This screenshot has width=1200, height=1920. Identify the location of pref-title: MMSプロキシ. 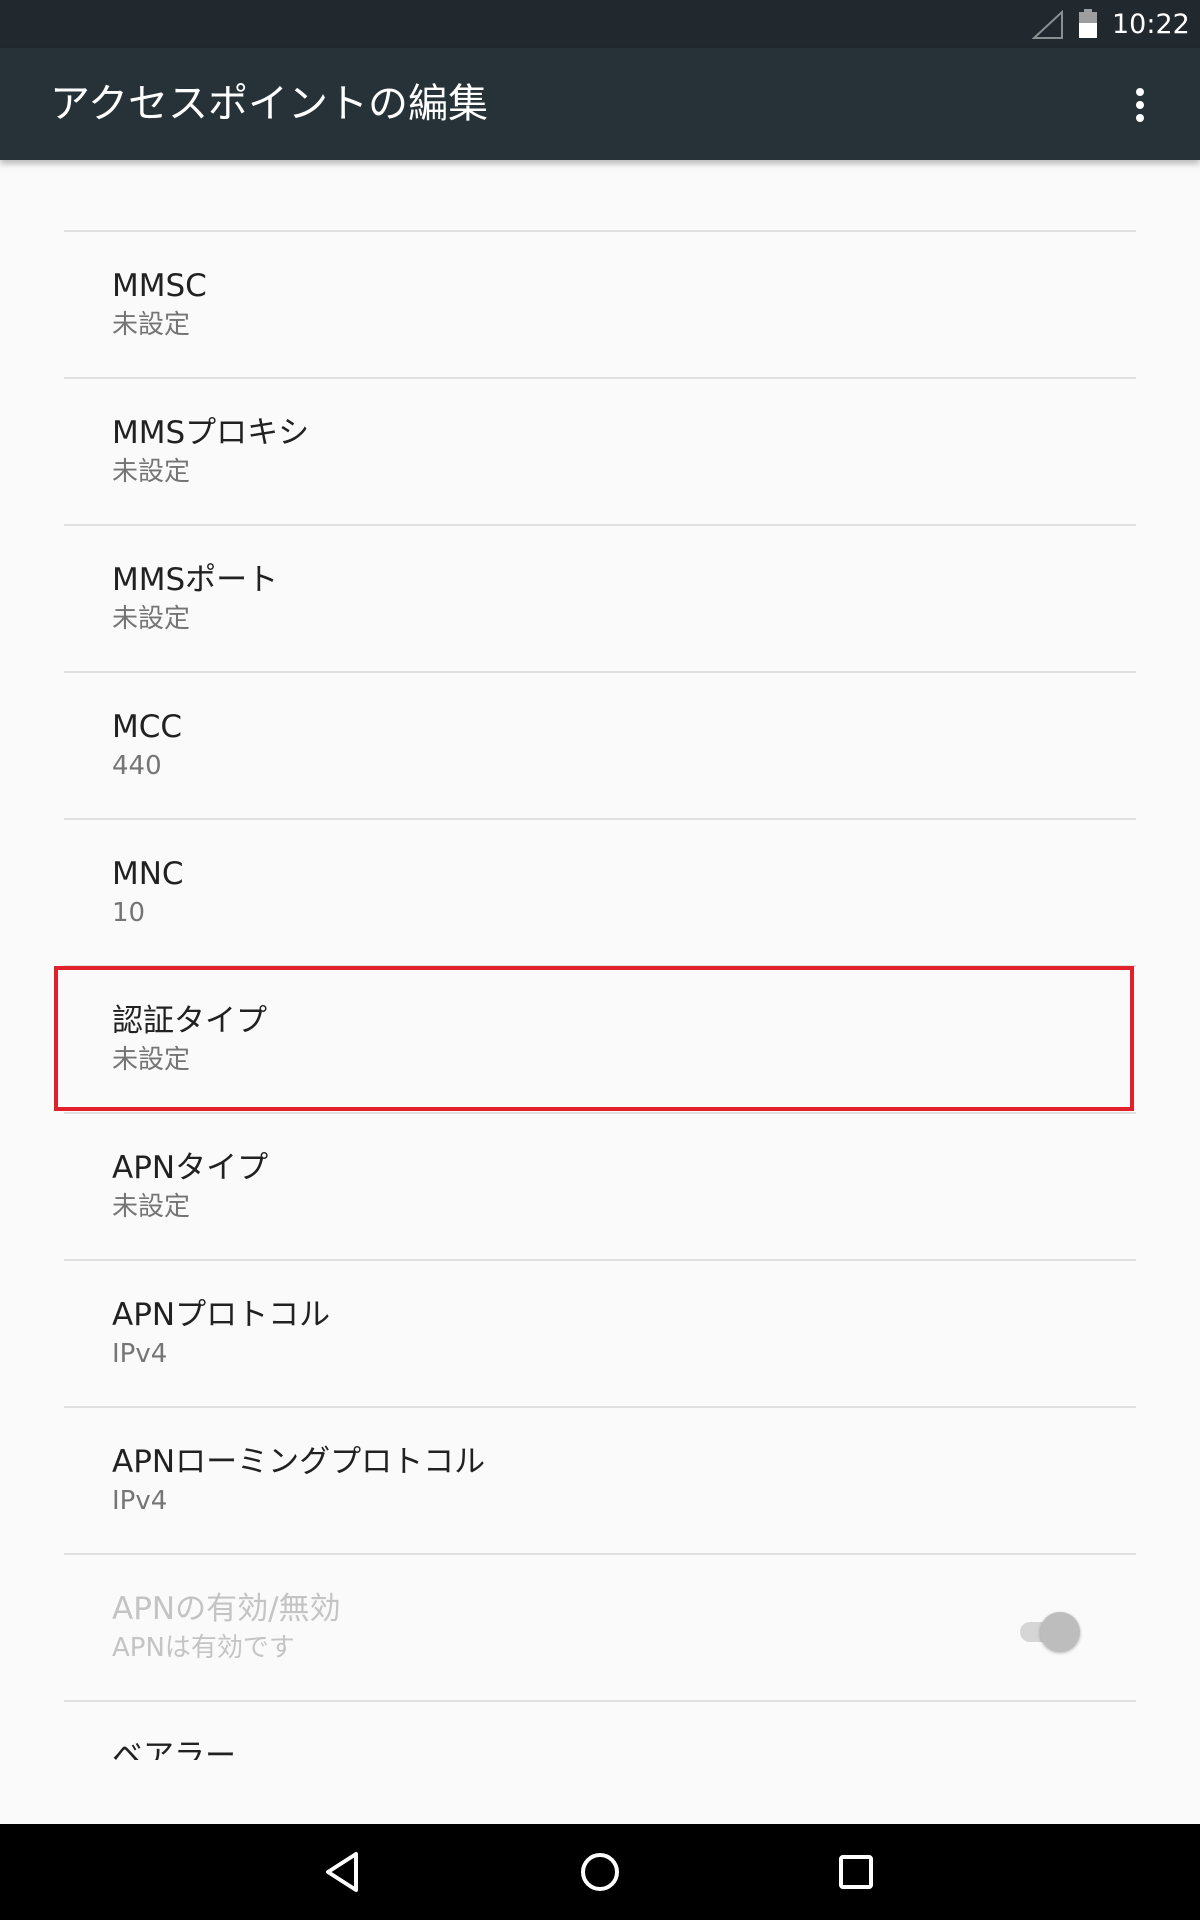
(211, 433).